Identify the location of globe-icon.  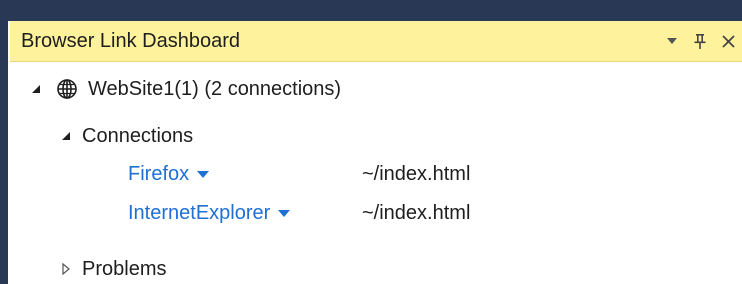
(67, 89).